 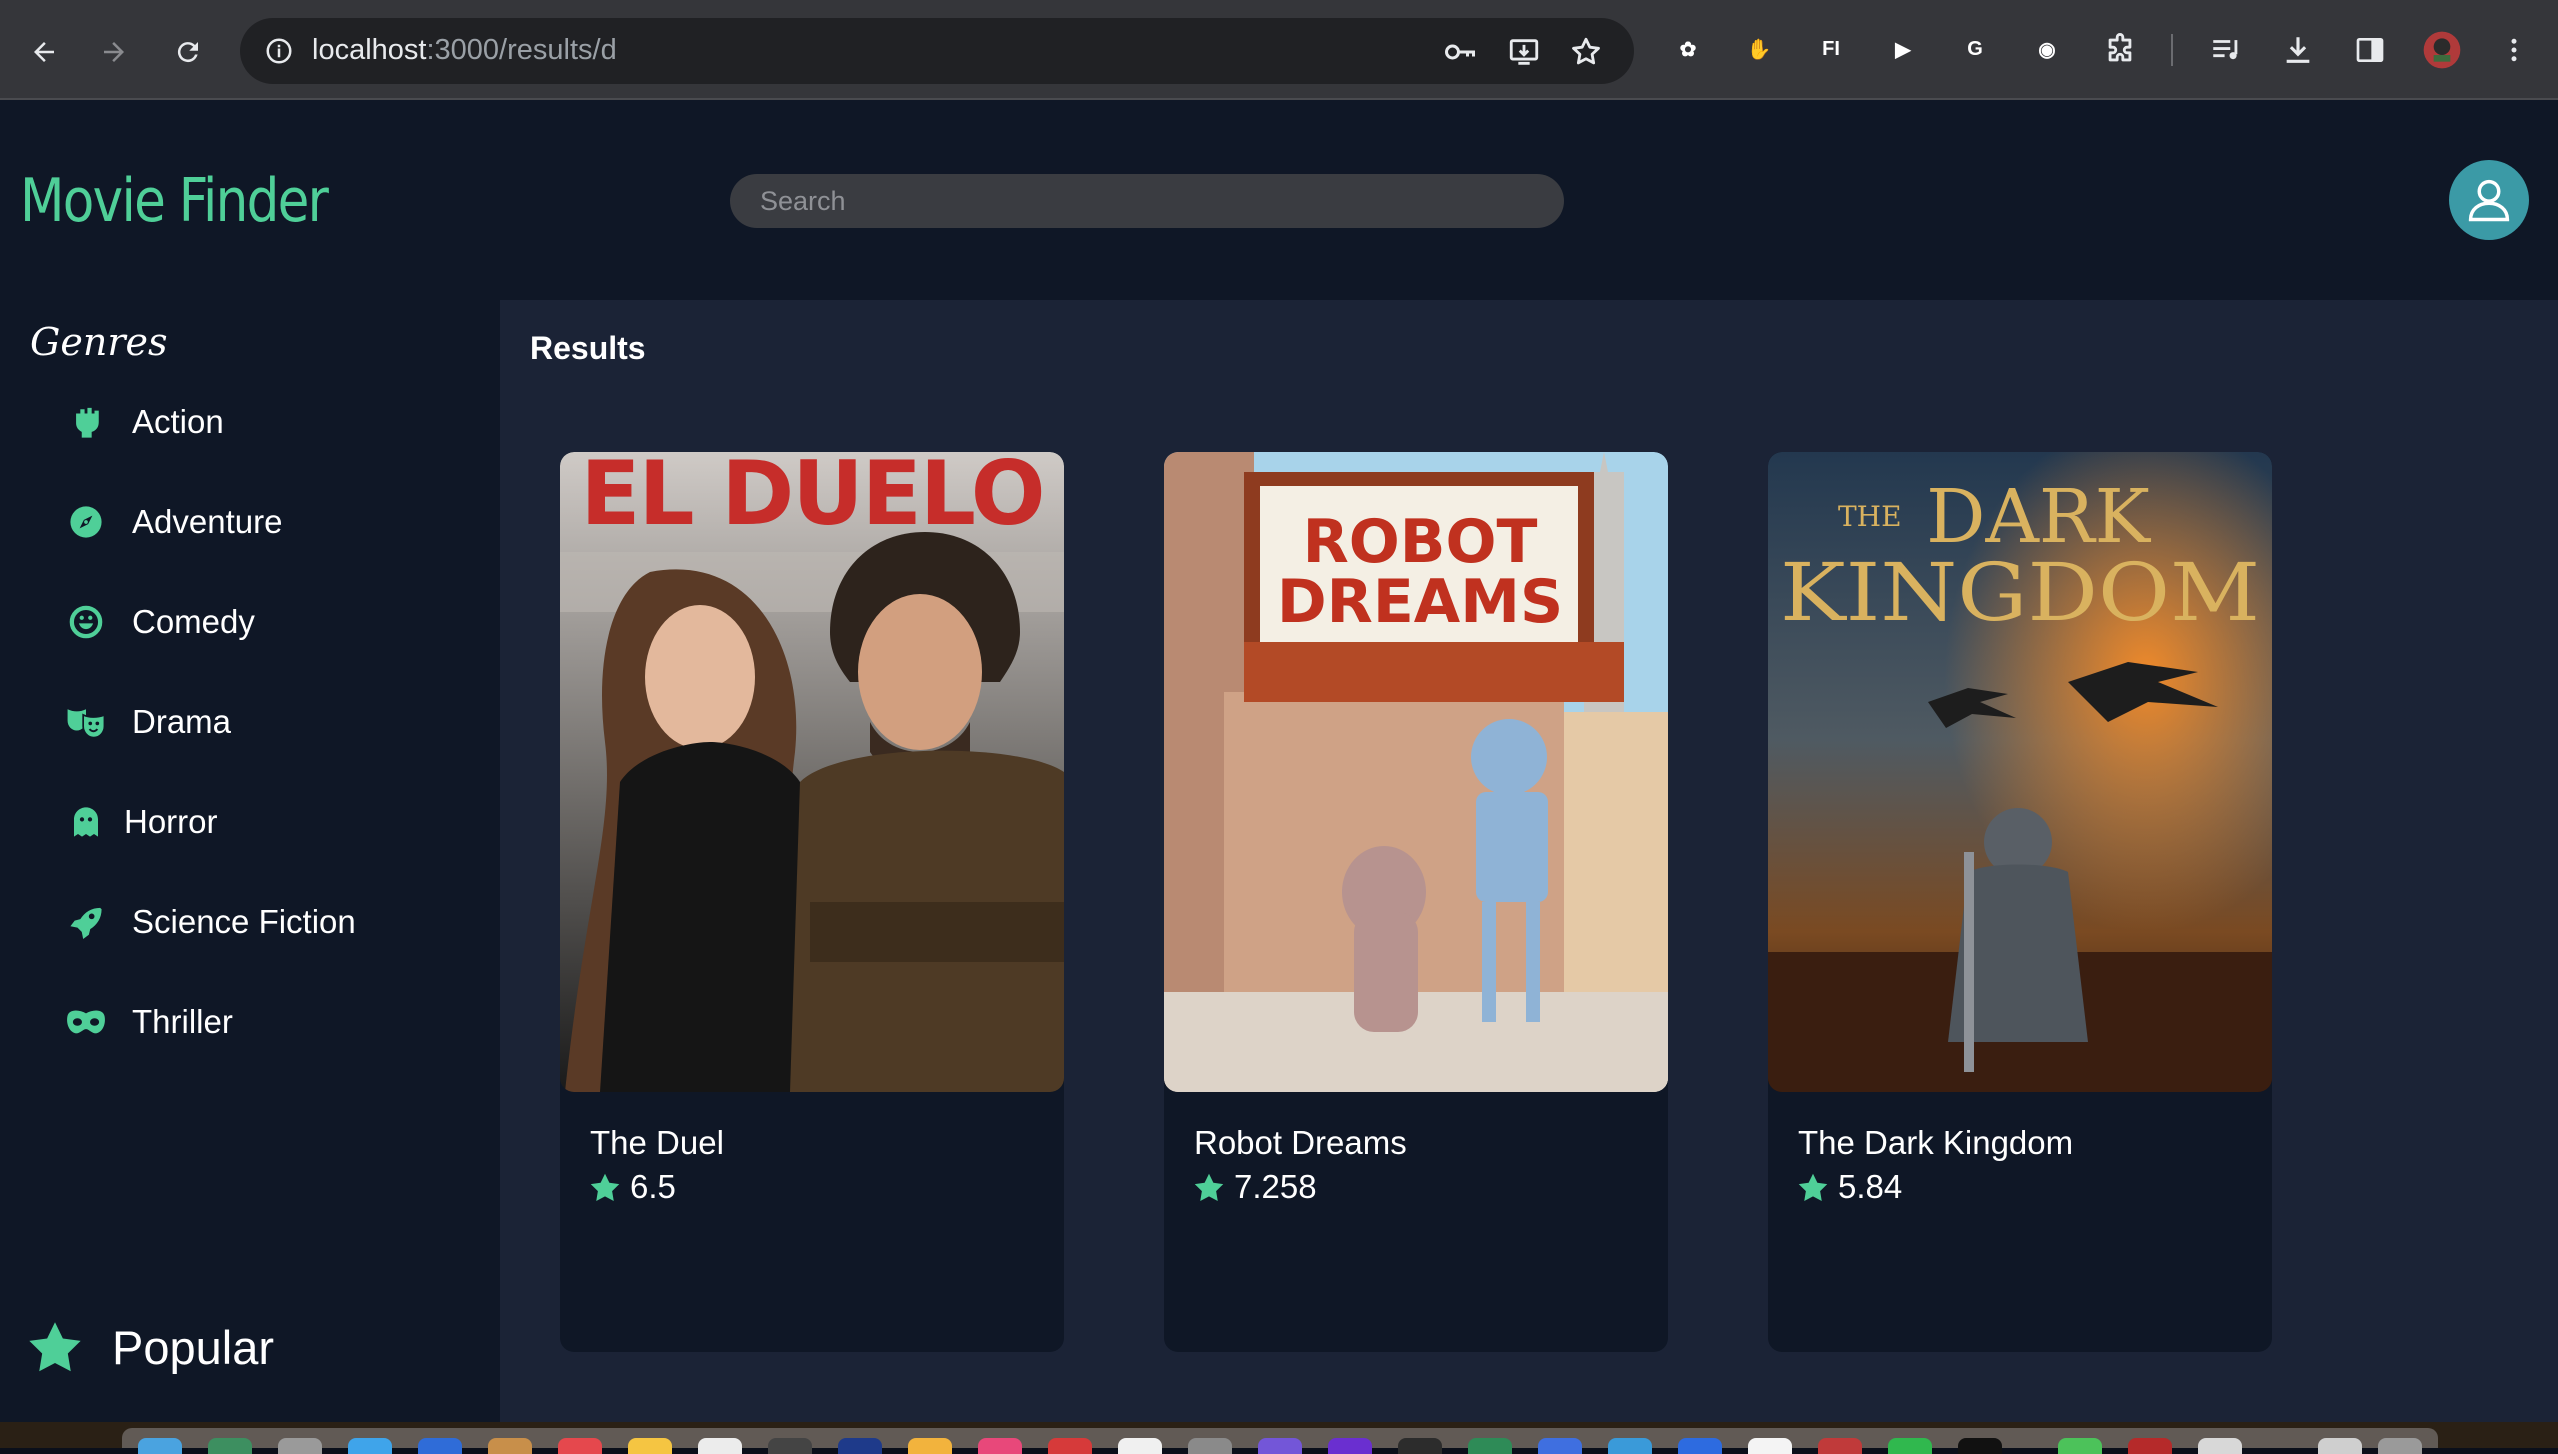 What do you see at coordinates (1147, 201) in the screenshot?
I see `search-input` at bounding box center [1147, 201].